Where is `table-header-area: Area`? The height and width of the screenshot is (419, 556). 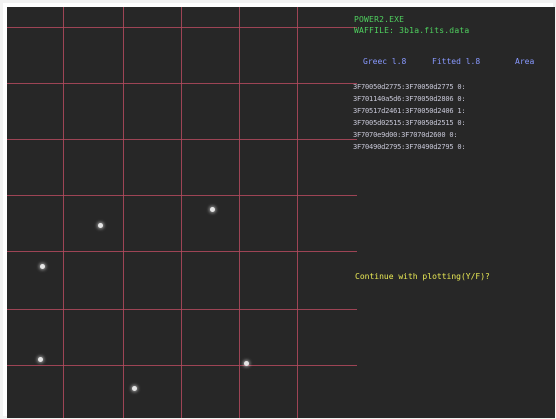
table-header-area: Area is located at coordinates (525, 61).